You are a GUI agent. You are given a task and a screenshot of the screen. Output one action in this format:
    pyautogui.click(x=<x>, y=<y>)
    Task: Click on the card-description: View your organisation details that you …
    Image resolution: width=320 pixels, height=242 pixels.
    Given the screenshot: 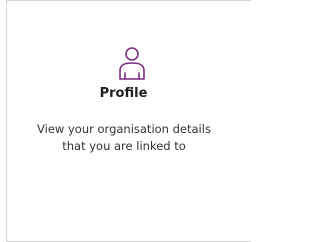 What is the action you would take?
    pyautogui.click(x=124, y=137)
    